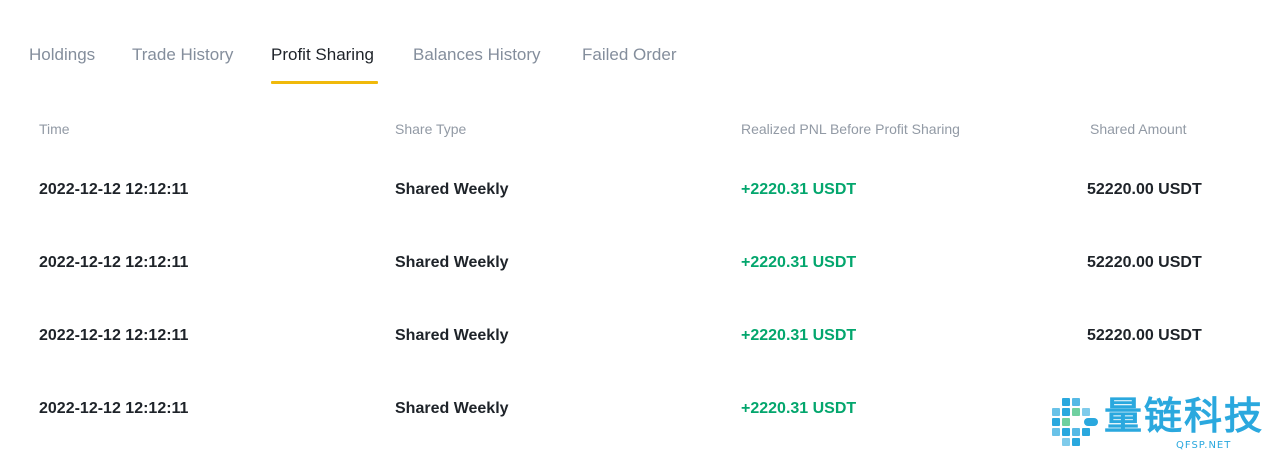 This screenshot has width=1269, height=455. What do you see at coordinates (629, 55) in the screenshot?
I see `tab-failed-order: Failed Order` at bounding box center [629, 55].